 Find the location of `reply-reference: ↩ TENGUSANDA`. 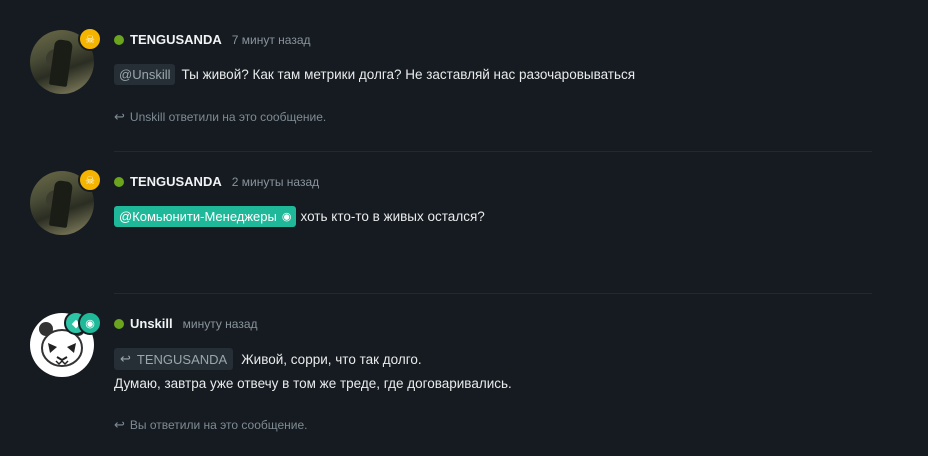

reply-reference: ↩ TENGUSANDA is located at coordinates (174, 359).